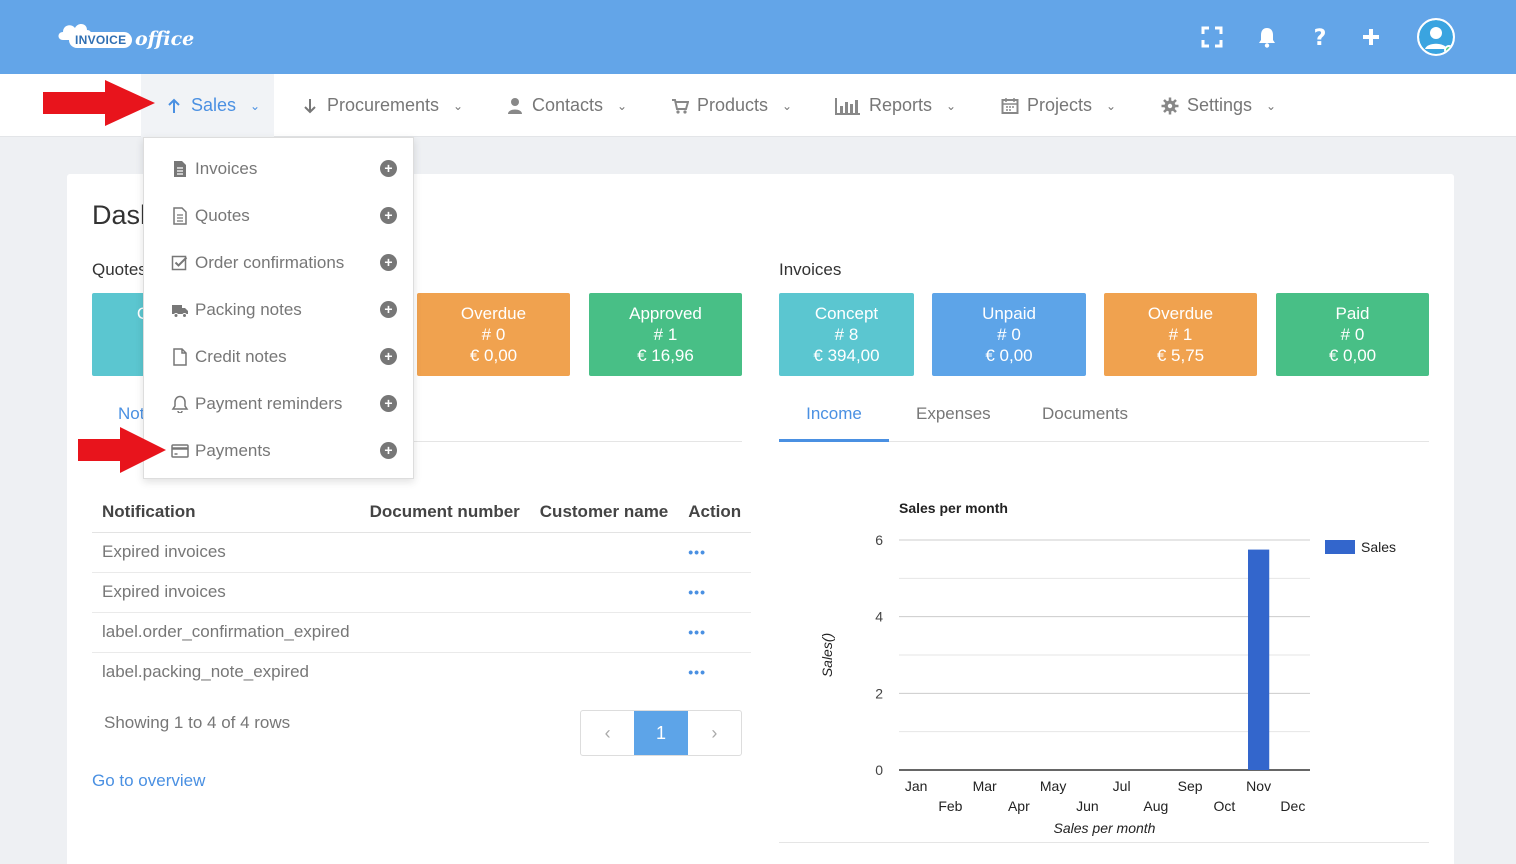 The image size is (1516, 864). Describe the element at coordinates (714, 733) in the screenshot. I see `pager-next-button: ›` at that location.